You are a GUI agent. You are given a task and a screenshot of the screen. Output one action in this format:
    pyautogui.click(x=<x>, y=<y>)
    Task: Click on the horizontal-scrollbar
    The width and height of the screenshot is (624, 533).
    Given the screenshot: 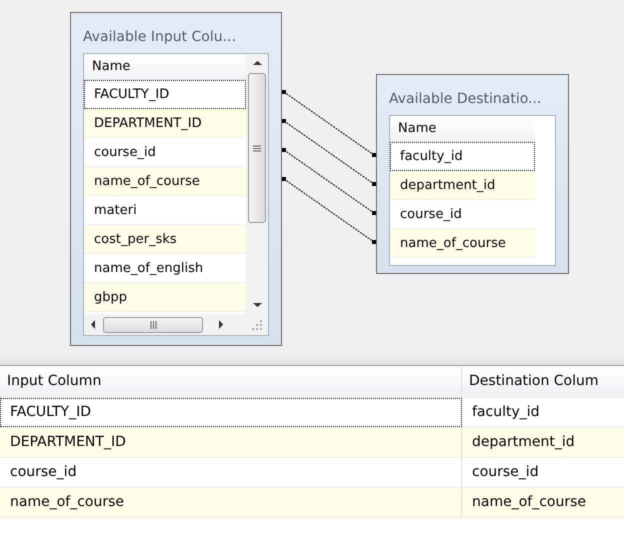 What is the action you would take?
    pyautogui.click(x=176, y=324)
    